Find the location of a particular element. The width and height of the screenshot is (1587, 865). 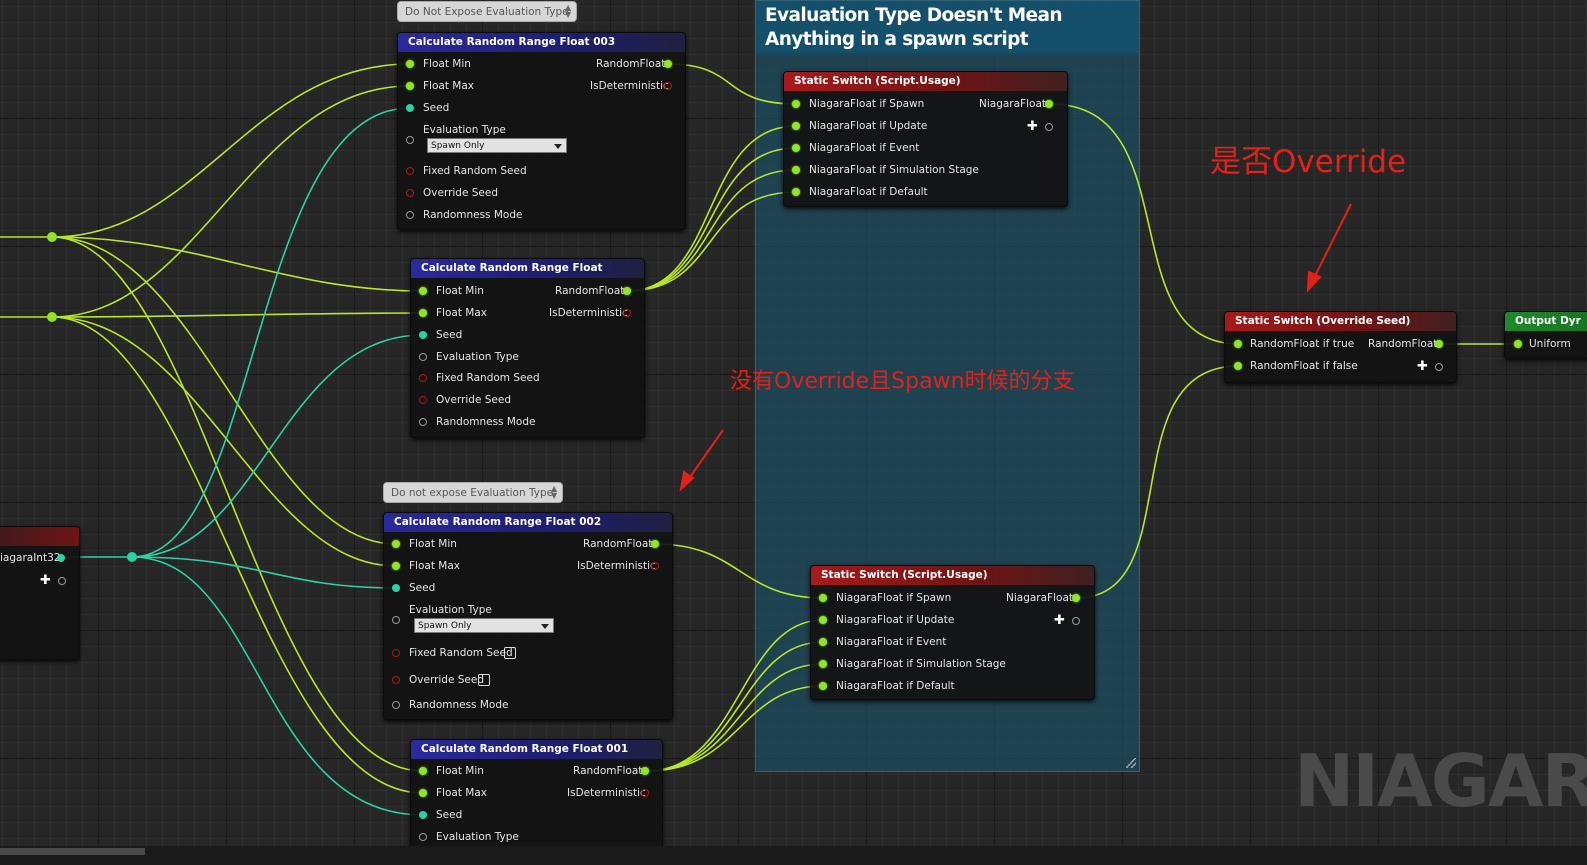

bubble-text: Do not expose Evaluation Type is located at coordinates (472, 493).